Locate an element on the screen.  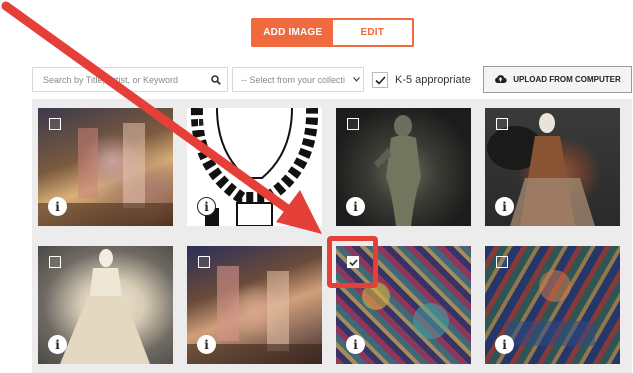
k5-filter: K-5 appropriate is located at coordinates (421, 80).